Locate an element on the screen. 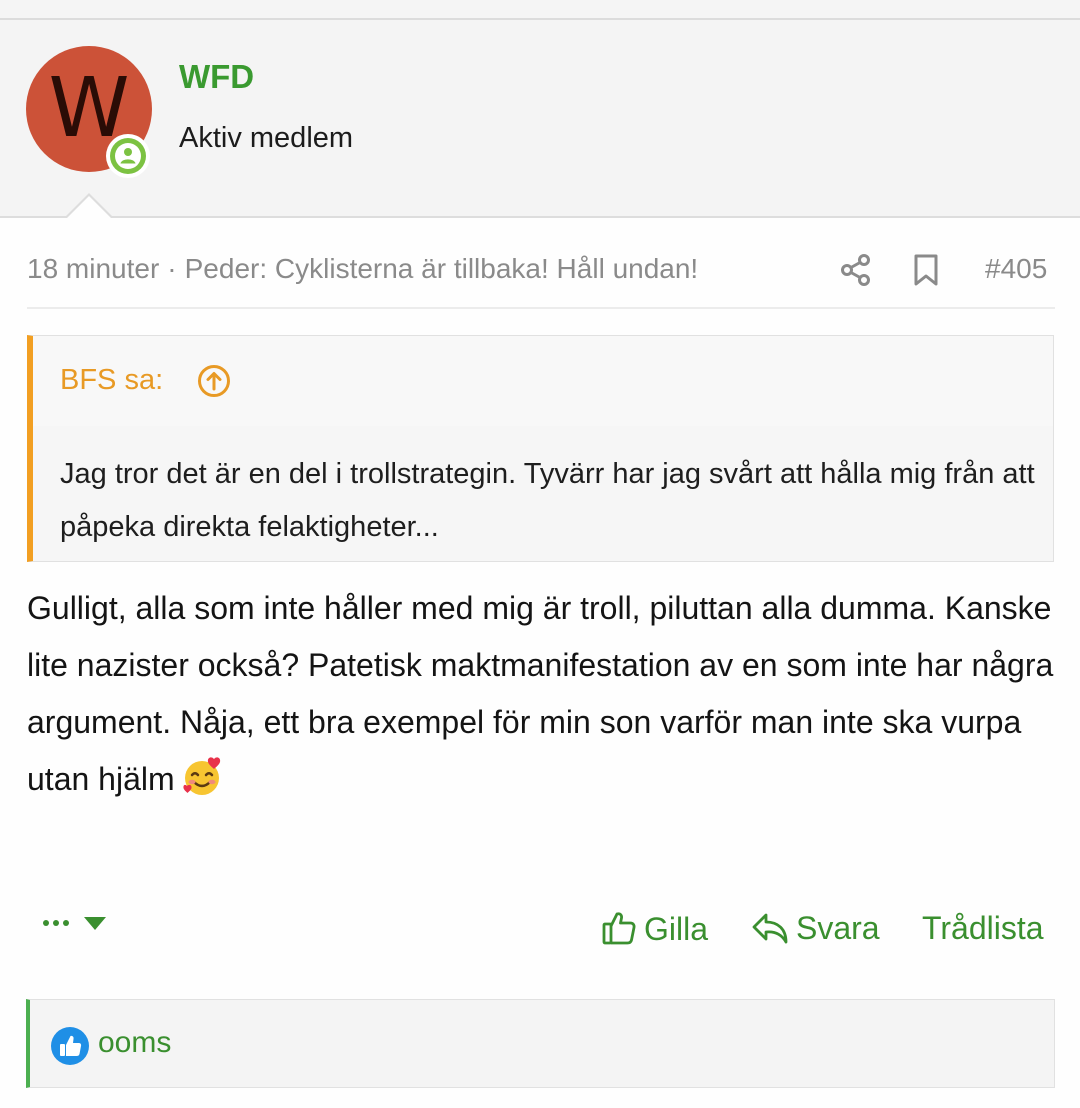  more-options-menu is located at coordinates (75, 925).